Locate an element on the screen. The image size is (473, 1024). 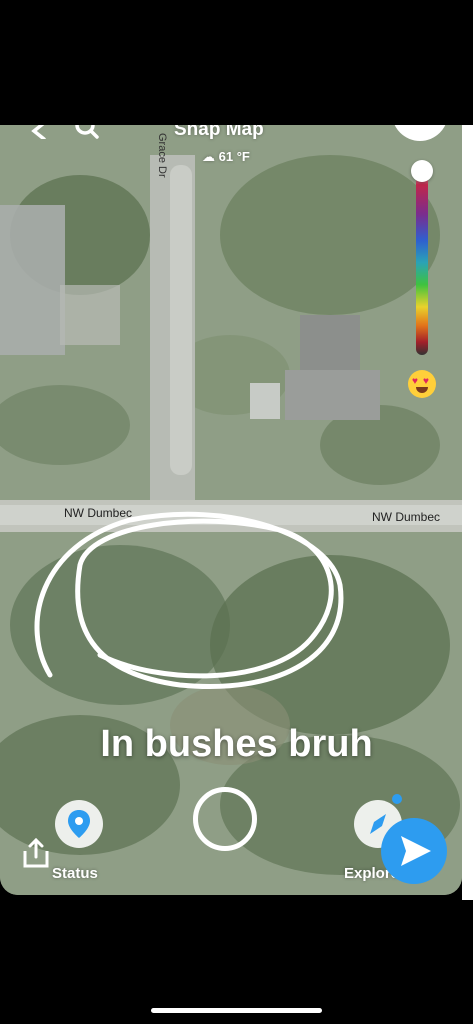
location-pin-icon is located at coordinates (79, 824).